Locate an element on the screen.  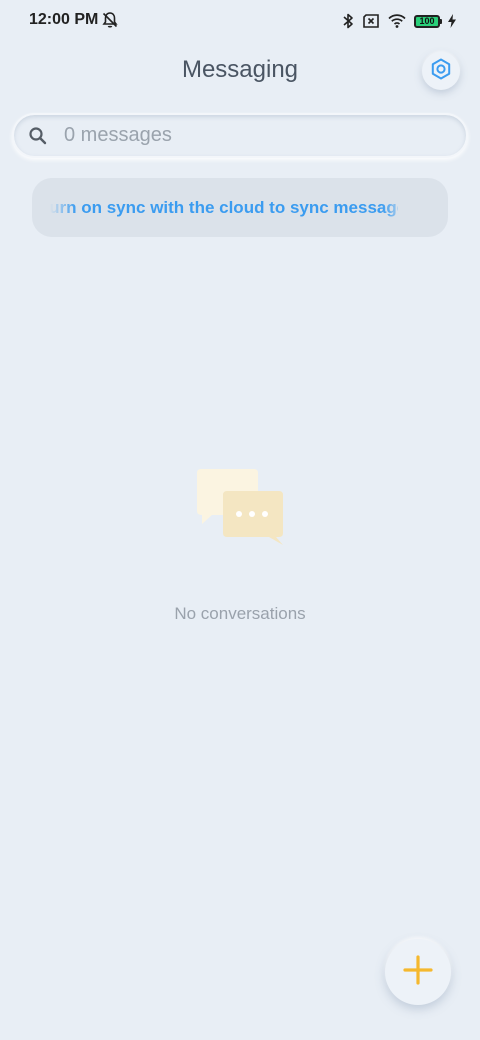
chat-bubbles-icon is located at coordinates (240, 507).